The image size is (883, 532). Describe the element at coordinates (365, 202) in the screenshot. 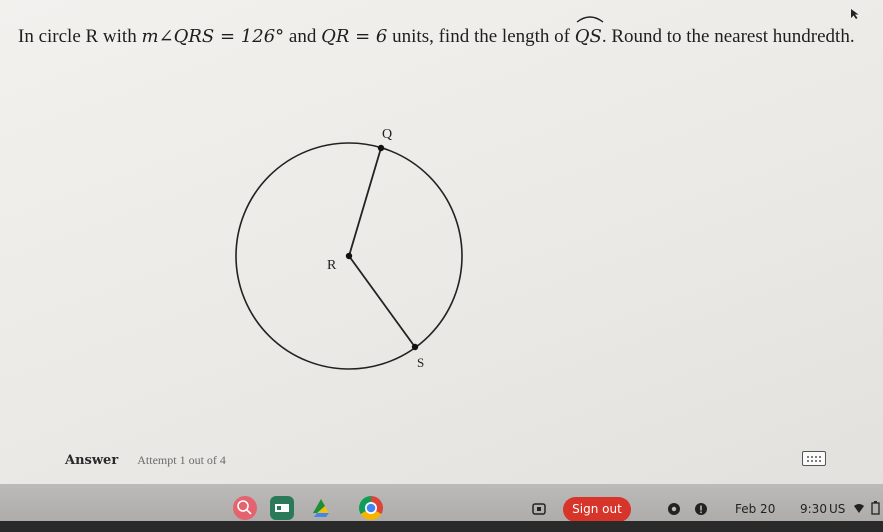

I see `segment-qr` at that location.